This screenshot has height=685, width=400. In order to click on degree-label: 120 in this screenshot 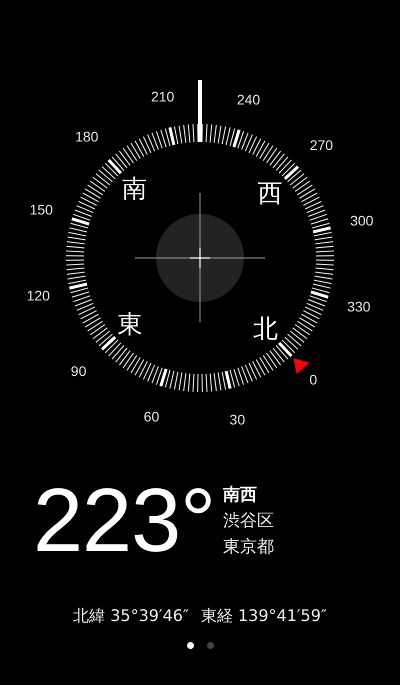, I will do `click(38, 295)`.